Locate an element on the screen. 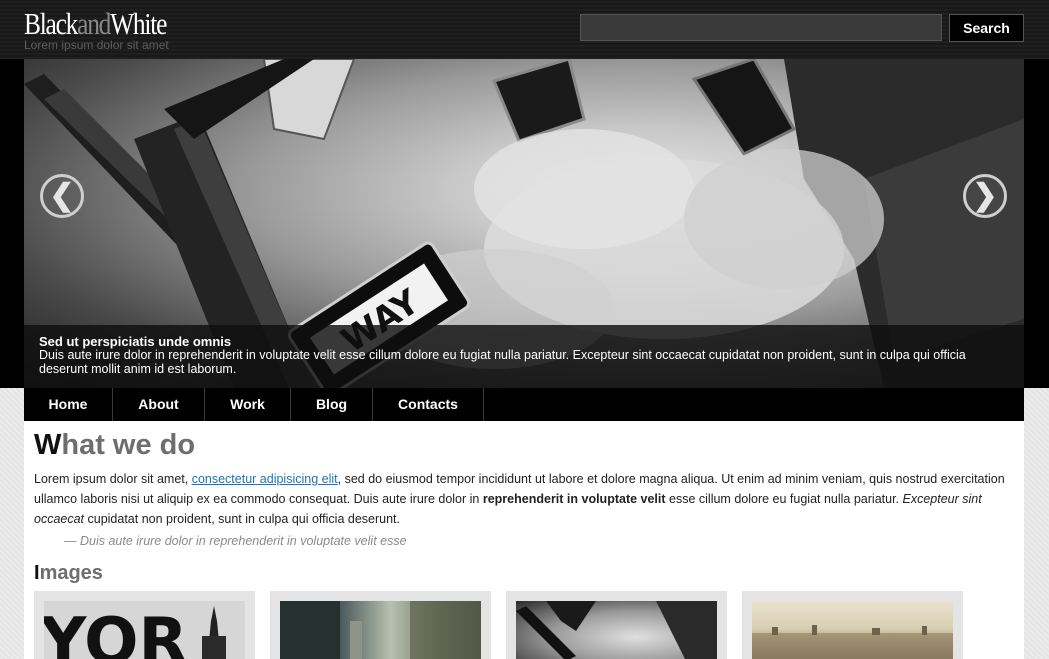 The width and height of the screenshot is (1049, 659). caption-title: Sed ut perspiciatis unde omnis is located at coordinates (135, 341).